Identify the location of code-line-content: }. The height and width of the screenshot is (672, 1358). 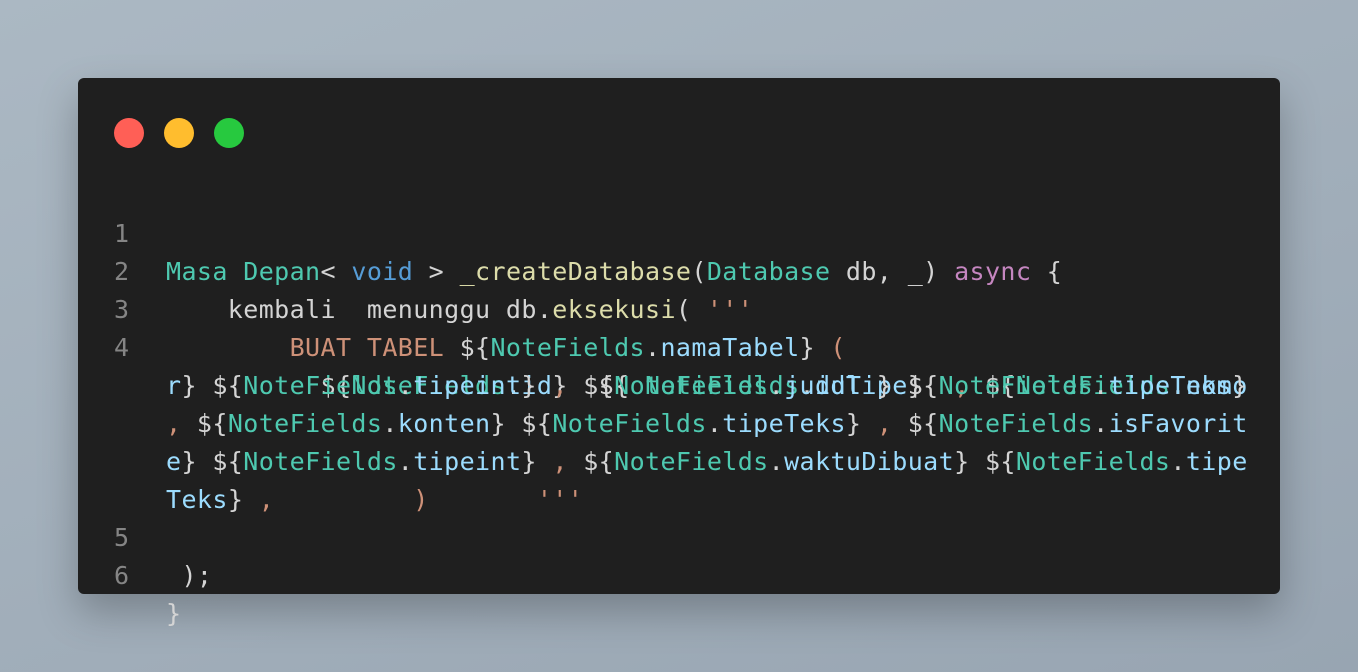
(173, 614).